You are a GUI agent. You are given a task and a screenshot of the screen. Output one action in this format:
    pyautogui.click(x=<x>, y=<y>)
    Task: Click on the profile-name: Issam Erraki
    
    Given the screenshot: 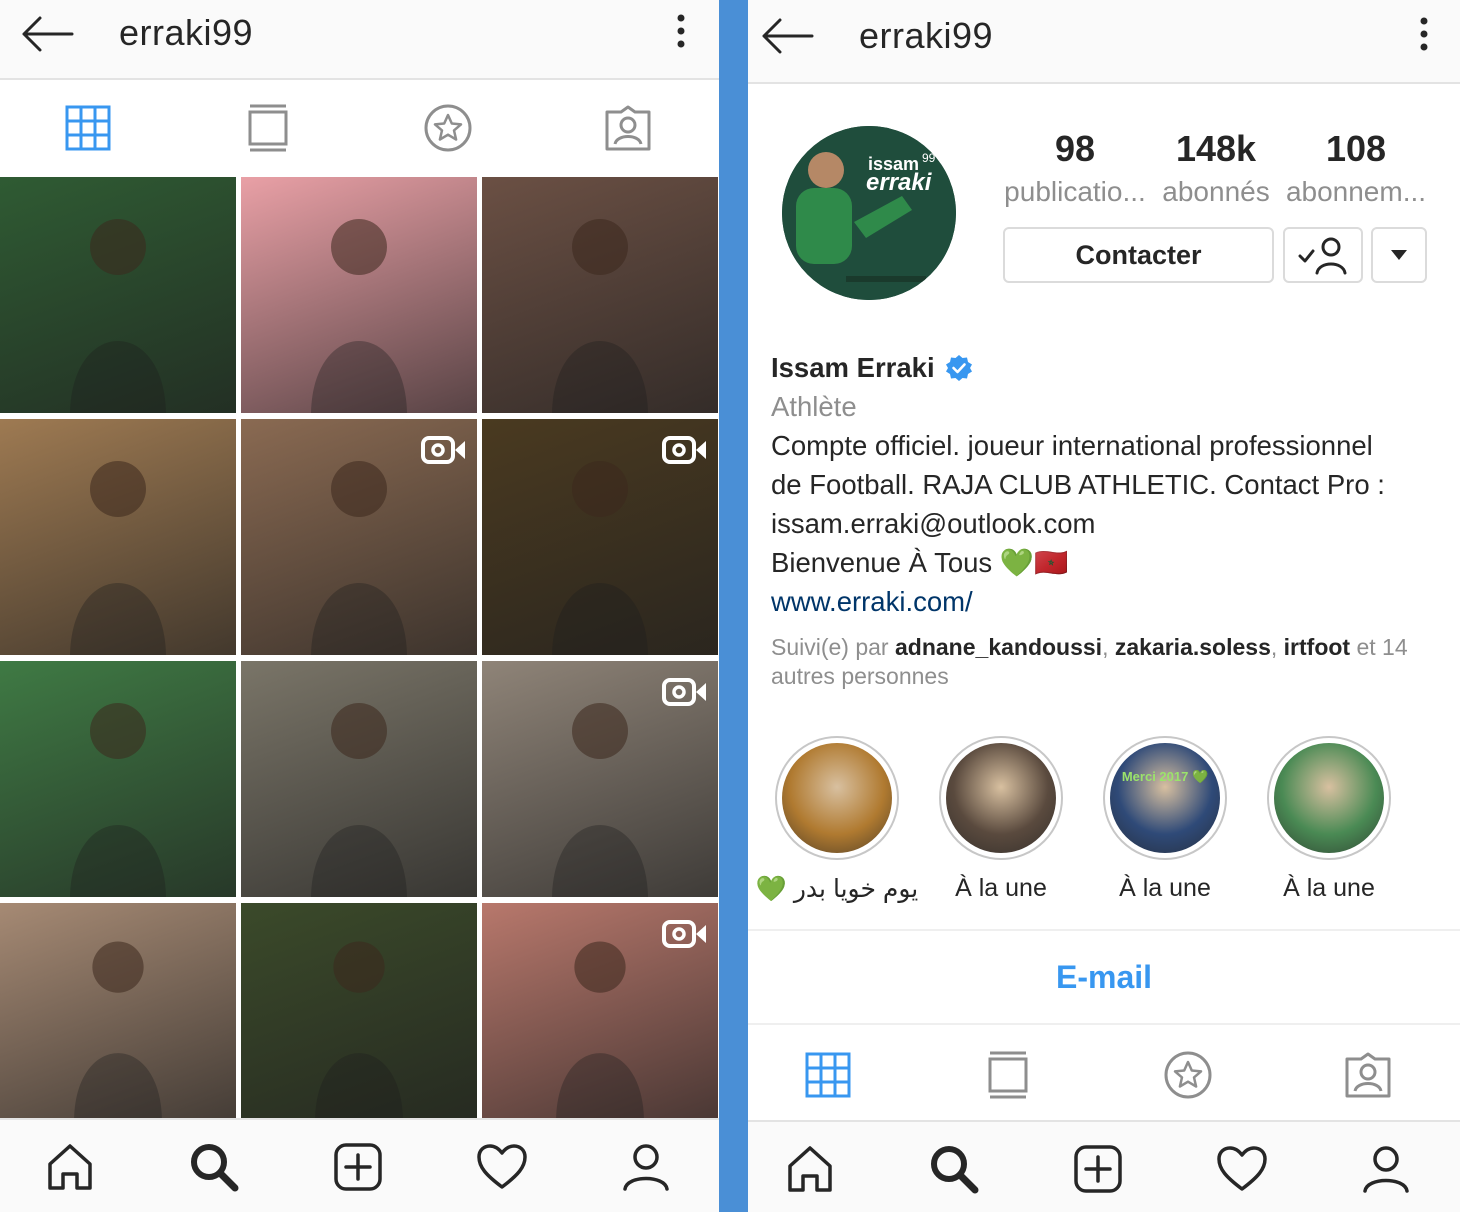 What is the action you would take?
    pyautogui.click(x=853, y=367)
    